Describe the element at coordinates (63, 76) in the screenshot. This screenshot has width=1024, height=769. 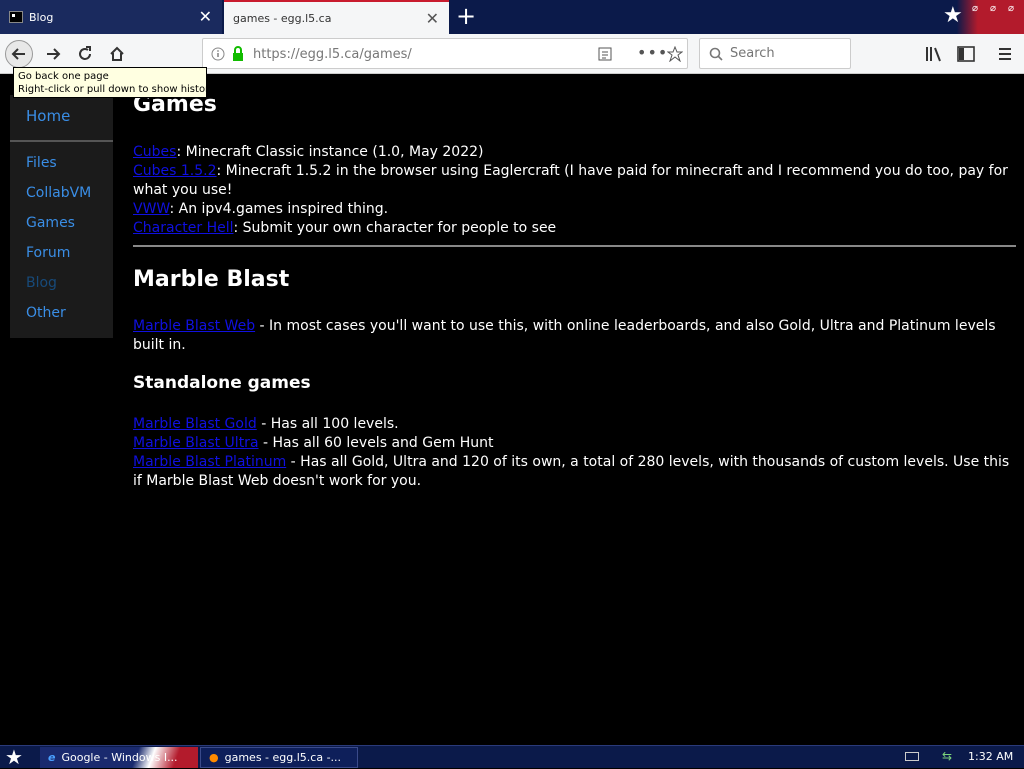
I see `tooltip-line: Go back one page` at that location.